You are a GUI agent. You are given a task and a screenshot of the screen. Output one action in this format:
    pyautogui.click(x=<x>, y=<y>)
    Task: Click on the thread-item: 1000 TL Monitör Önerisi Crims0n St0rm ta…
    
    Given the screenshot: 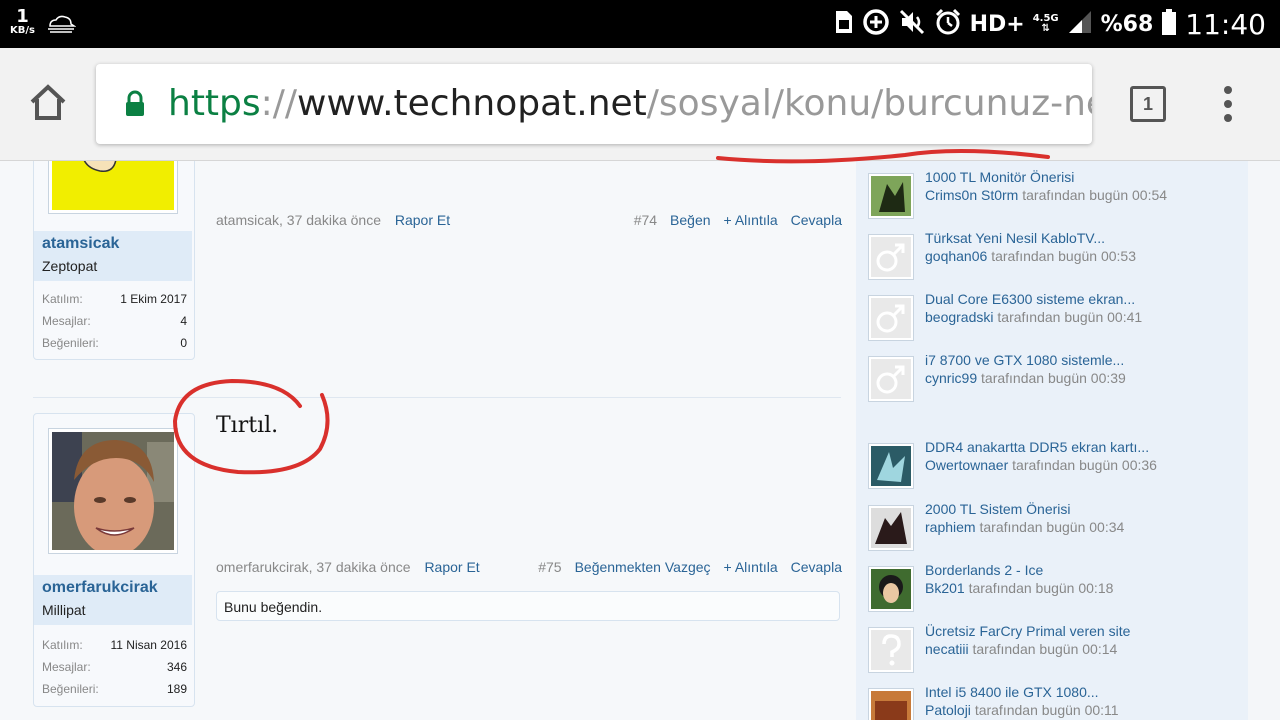 What is the action you would take?
    pyautogui.click(x=1058, y=194)
    